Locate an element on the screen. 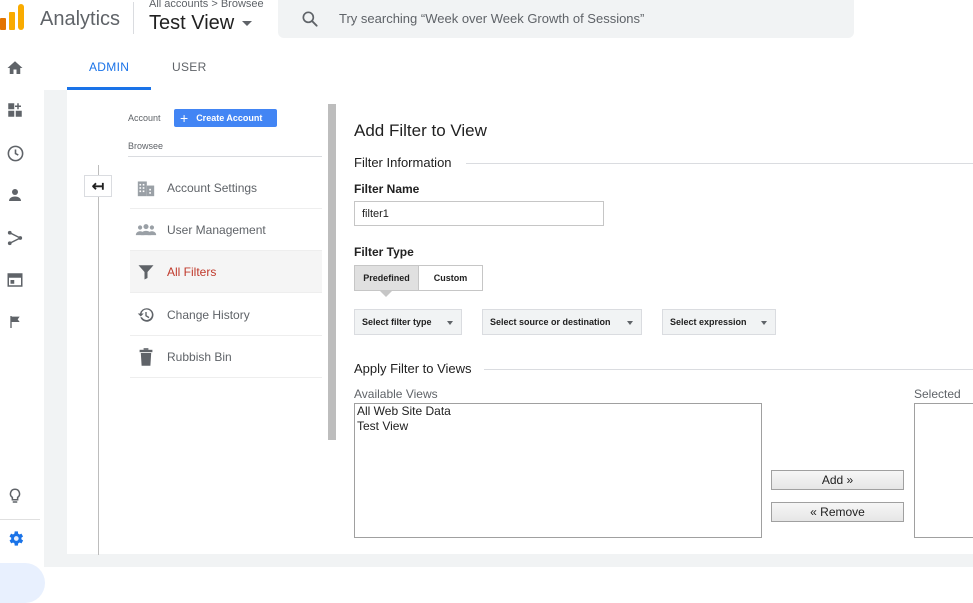 This screenshot has width=973, height=603. page-title: Add Filter to View is located at coordinates (420, 130).